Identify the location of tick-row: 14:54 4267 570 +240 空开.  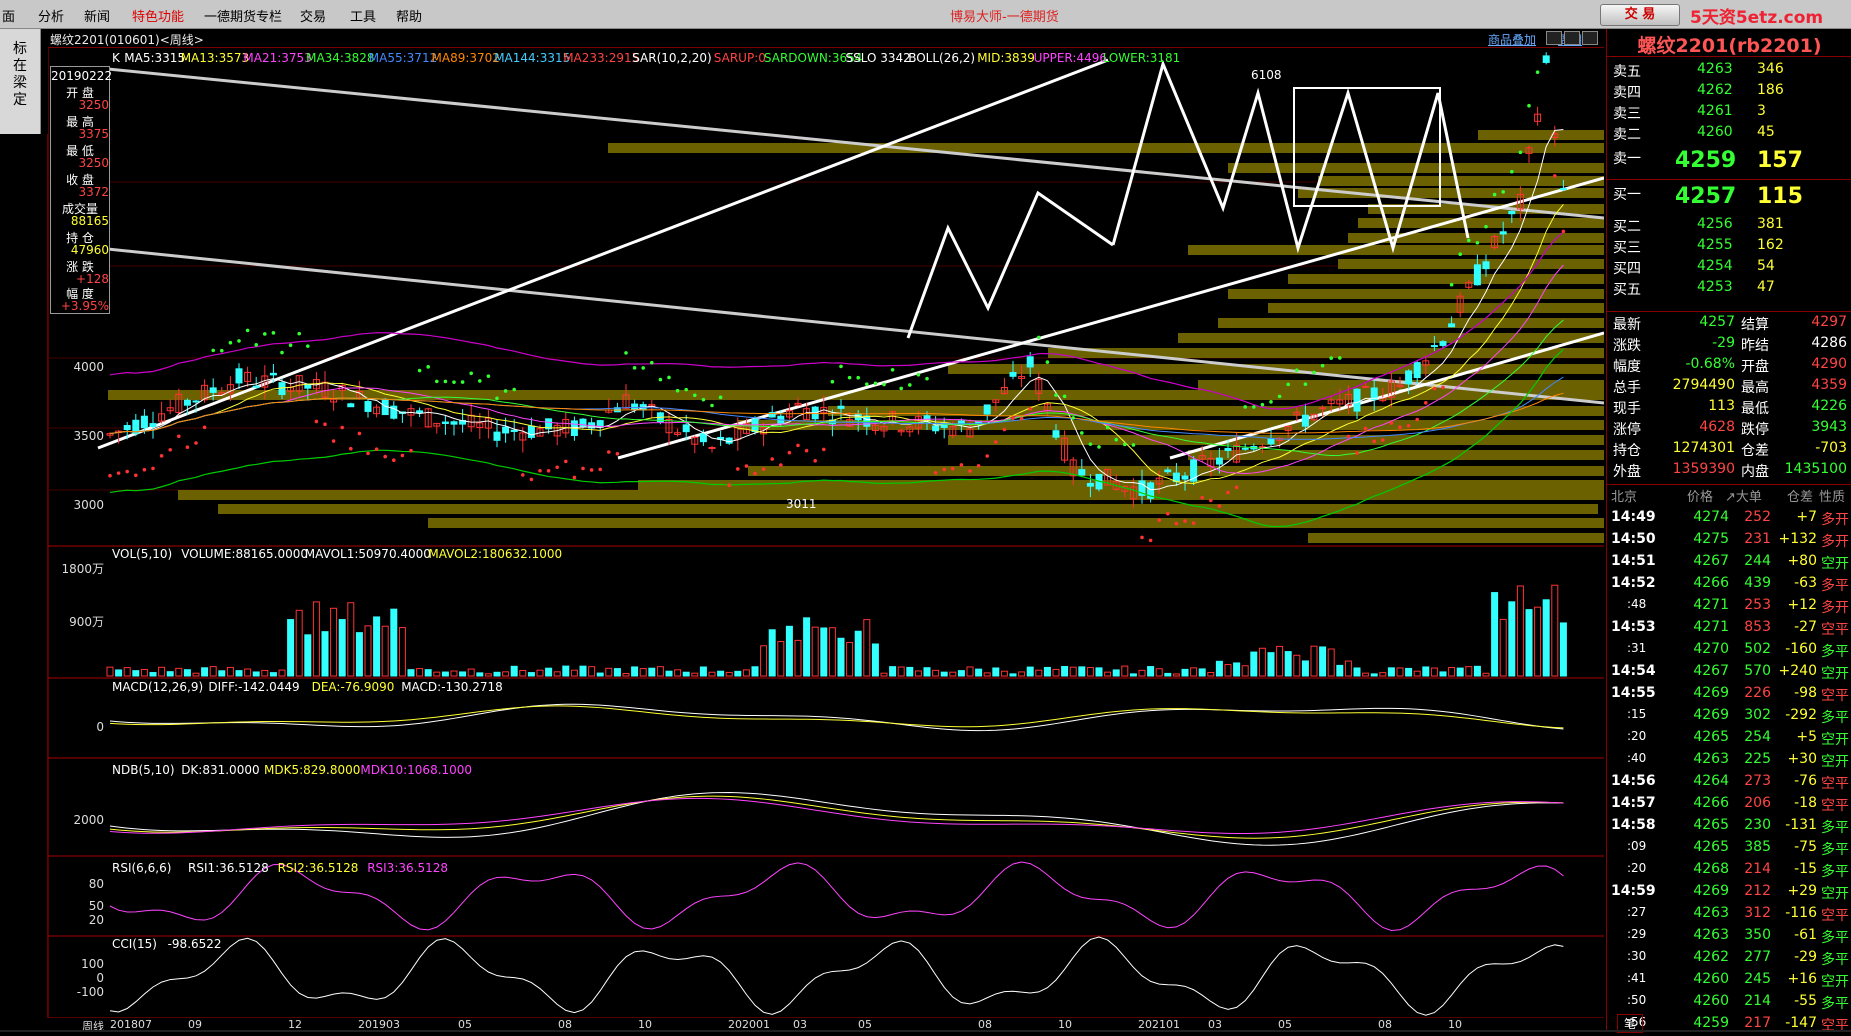
(1729, 673).